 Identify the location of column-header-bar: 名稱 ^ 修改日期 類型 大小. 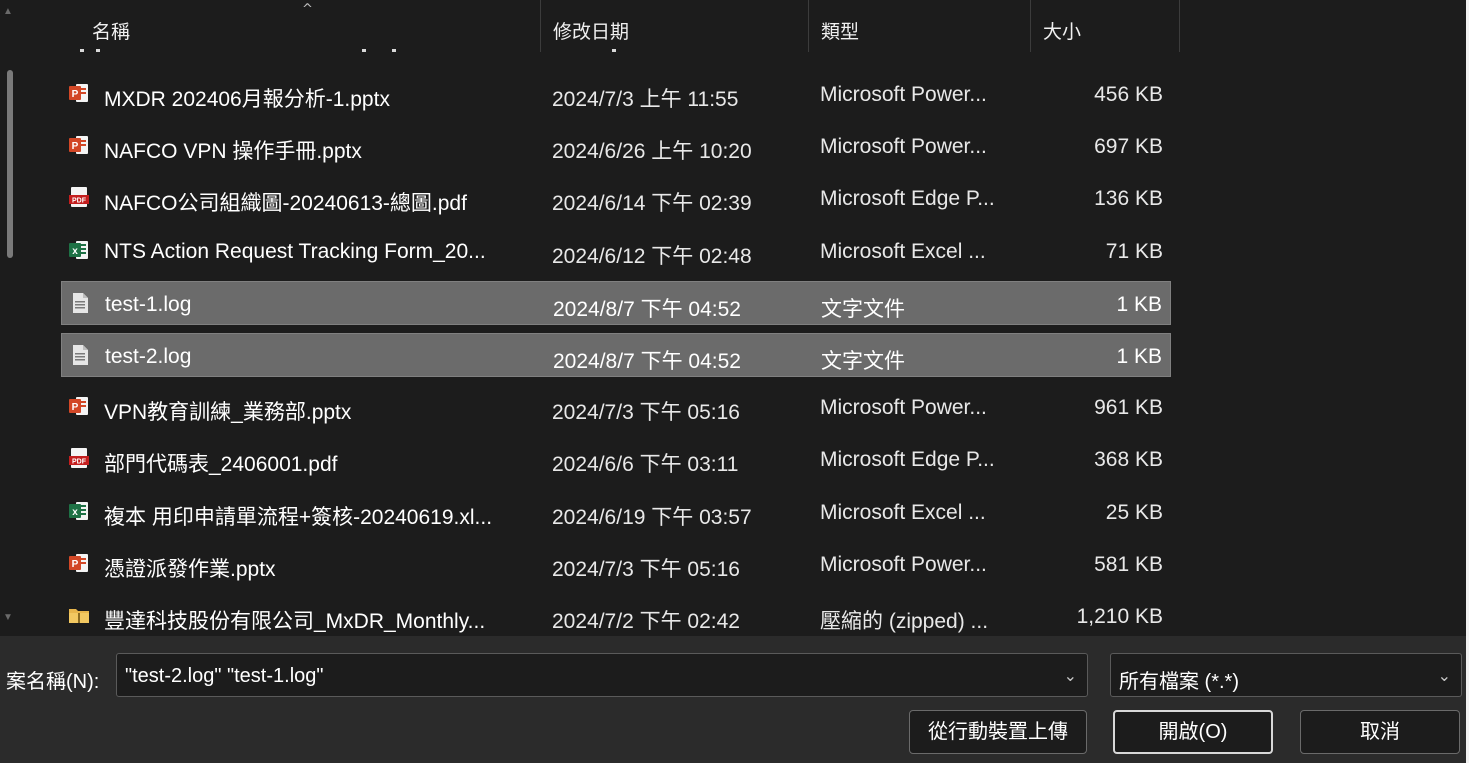
(607, 26).